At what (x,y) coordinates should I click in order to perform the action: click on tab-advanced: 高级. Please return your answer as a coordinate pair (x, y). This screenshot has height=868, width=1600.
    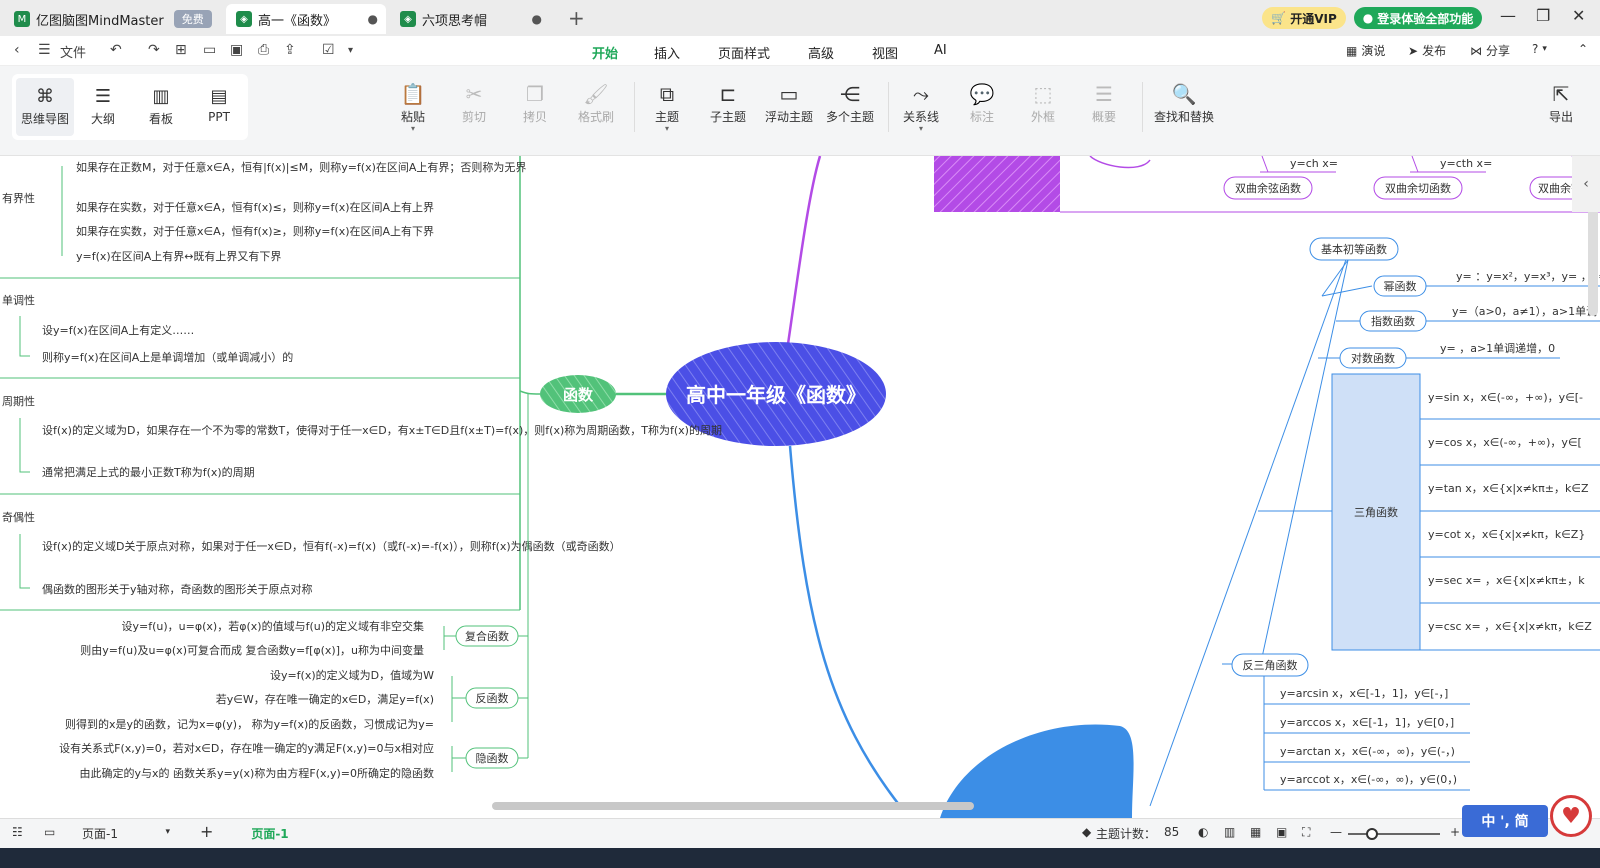
    Looking at the image, I should click on (821, 52).